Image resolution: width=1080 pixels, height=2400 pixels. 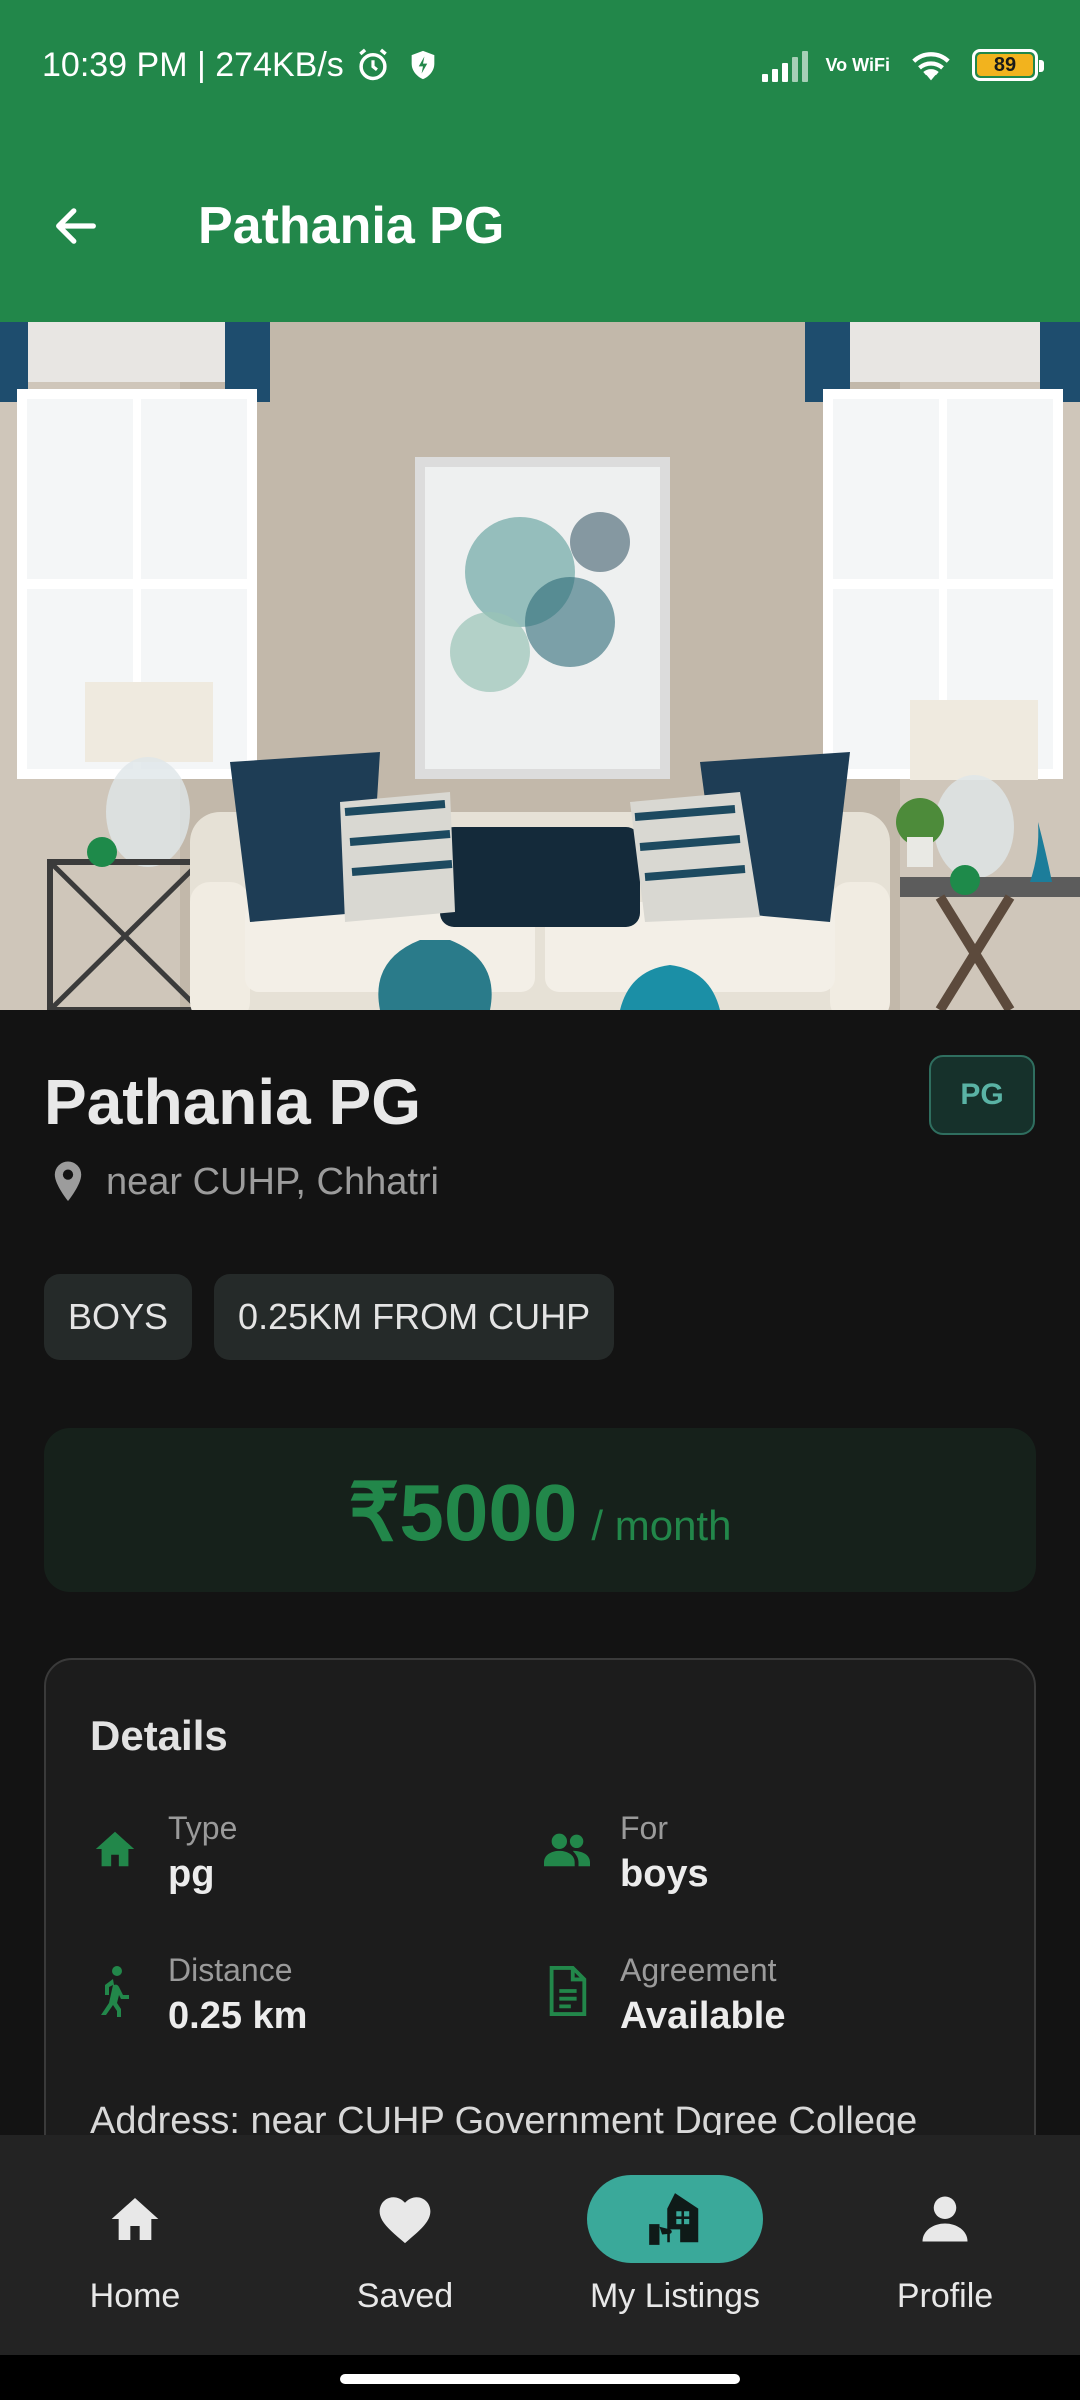 What do you see at coordinates (674, 2219) in the screenshot?
I see `listings-icon` at bounding box center [674, 2219].